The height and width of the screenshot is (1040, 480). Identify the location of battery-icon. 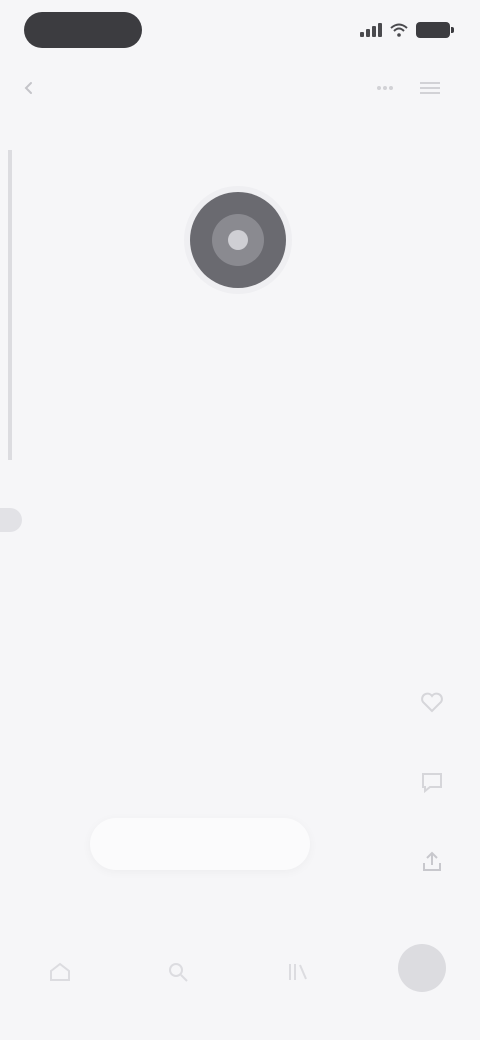
(435, 30).